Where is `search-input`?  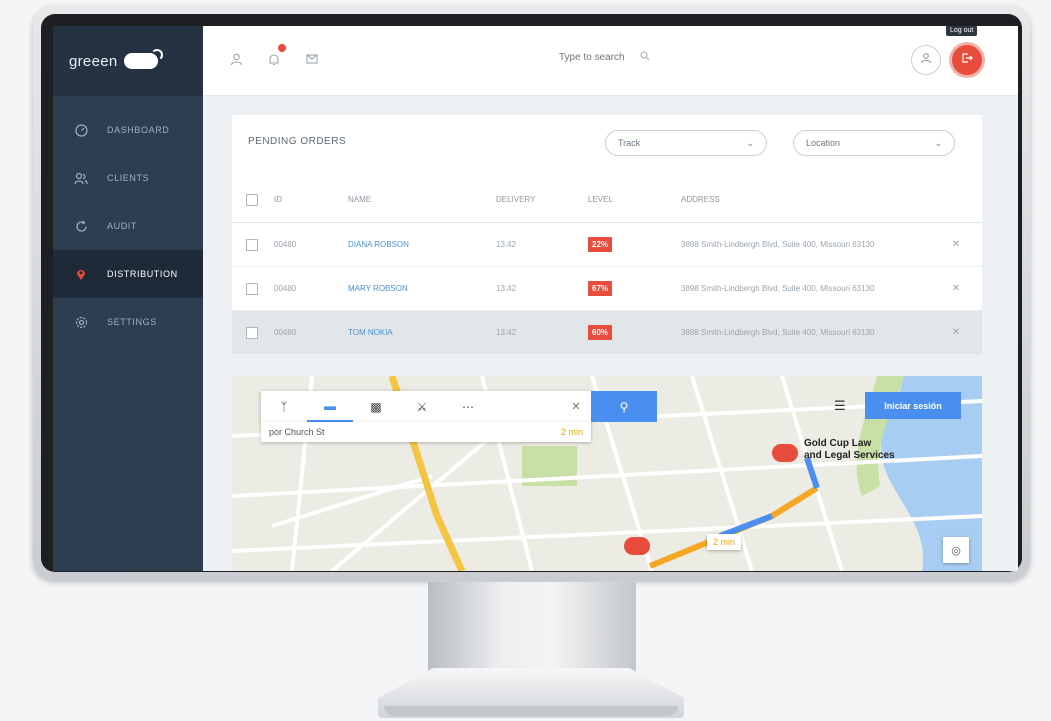
search-input is located at coordinates (596, 57).